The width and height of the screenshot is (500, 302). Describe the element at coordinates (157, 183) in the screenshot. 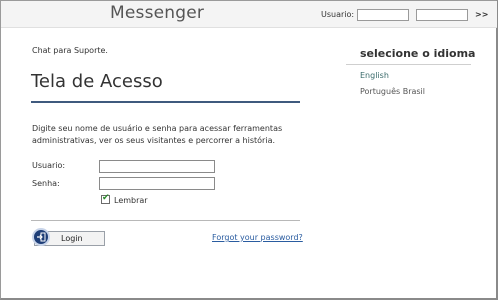

I see `password-input` at that location.